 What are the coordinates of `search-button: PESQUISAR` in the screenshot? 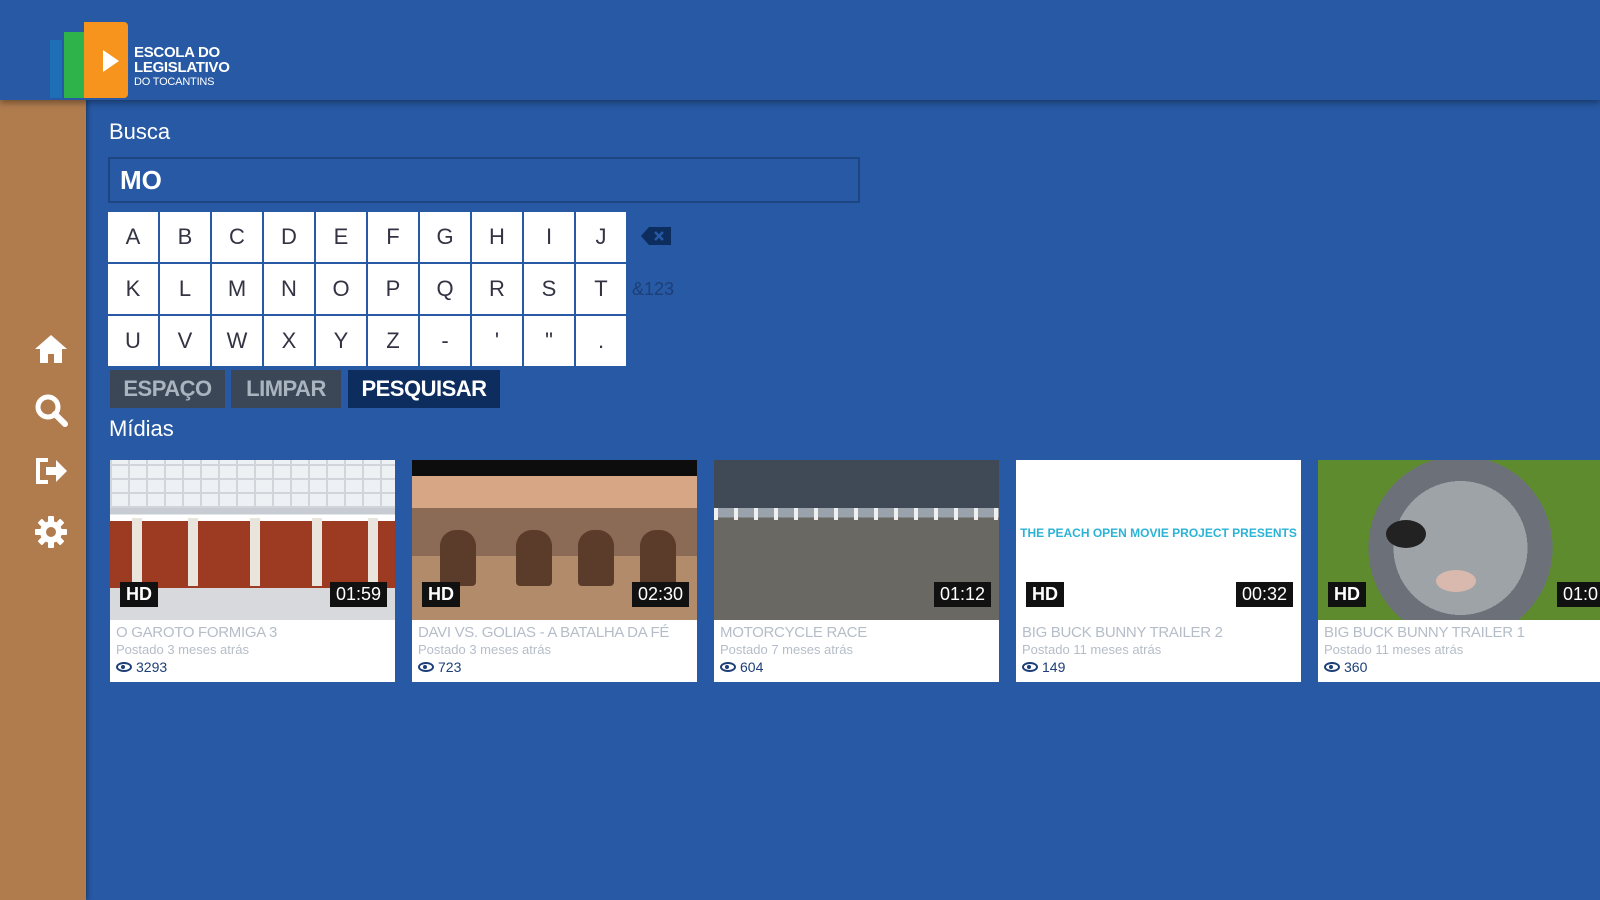 It's located at (424, 389).